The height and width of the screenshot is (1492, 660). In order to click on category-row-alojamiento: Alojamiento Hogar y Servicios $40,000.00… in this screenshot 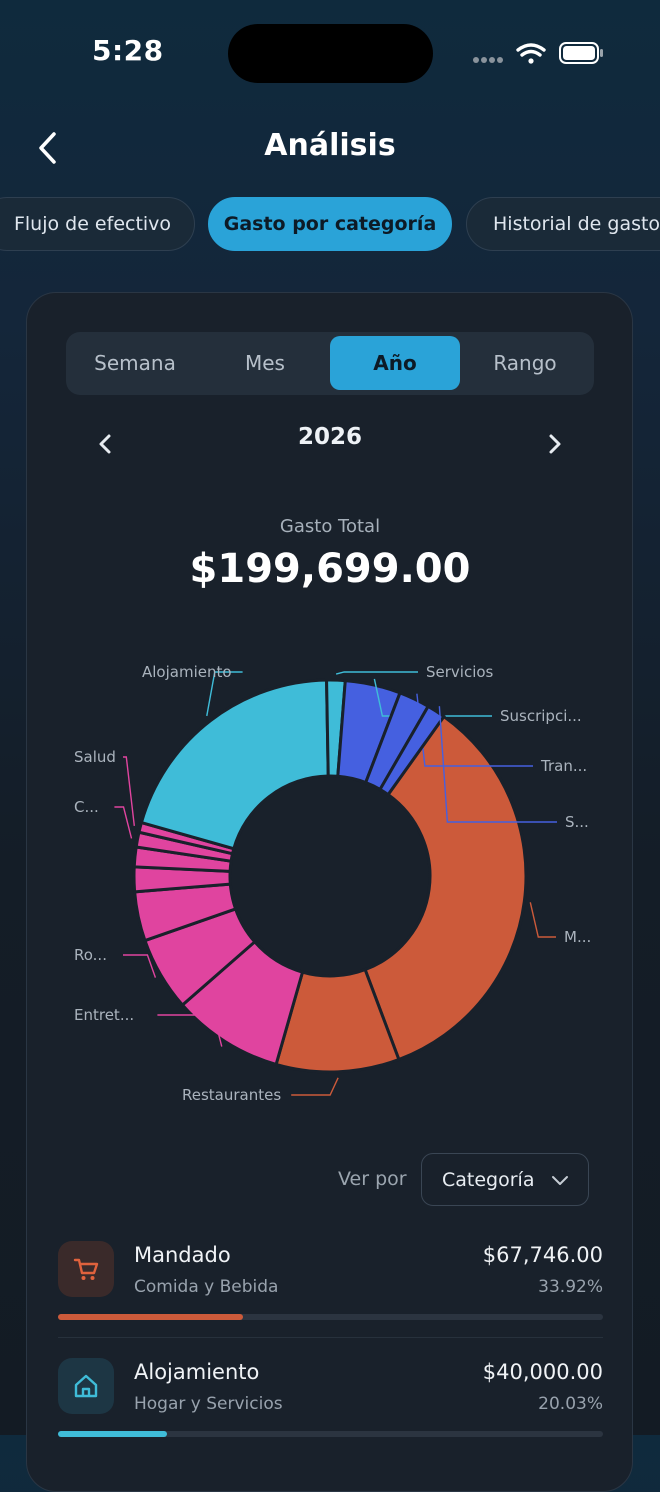, I will do `click(330, 1417)`.